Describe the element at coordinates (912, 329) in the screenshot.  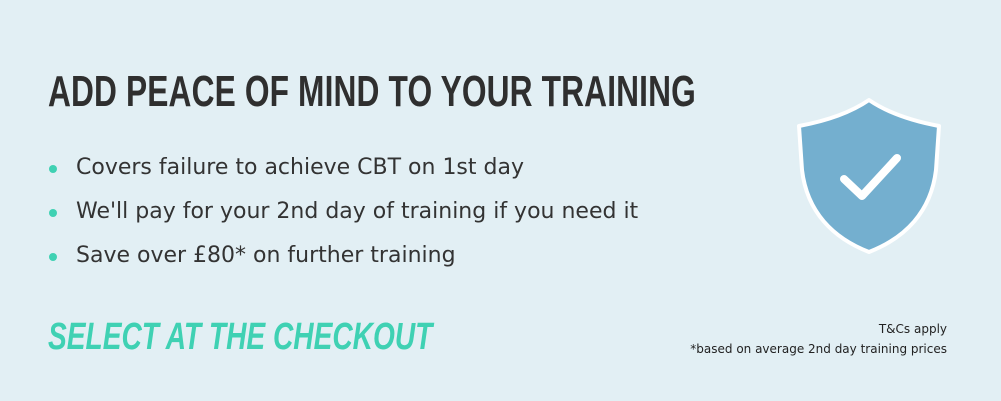
I see `terms-apply-text: T&Cs apply` at that location.